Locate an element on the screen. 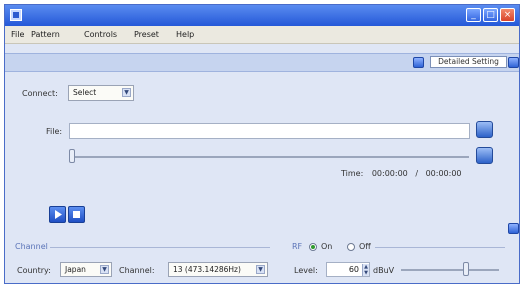 The image size is (524, 289). channel-select-value: 13 (473.14286Hz) is located at coordinates (207, 269).